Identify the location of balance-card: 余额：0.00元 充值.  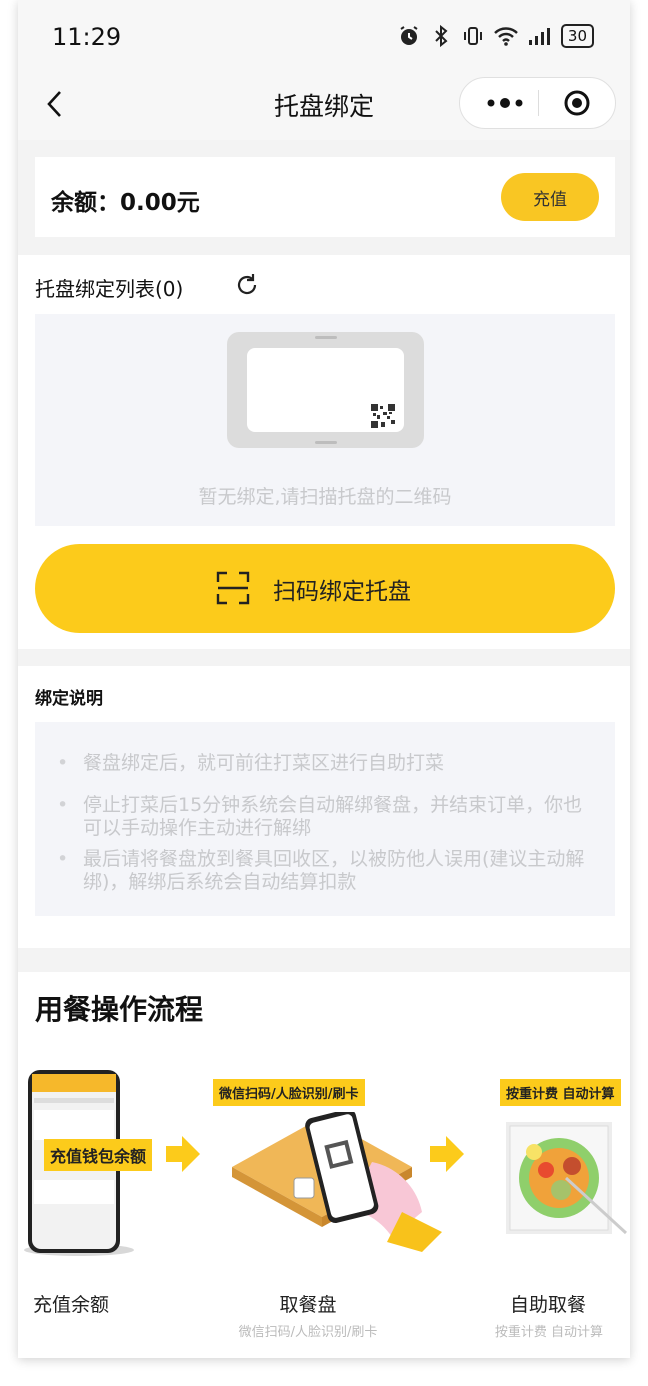
(325, 197).